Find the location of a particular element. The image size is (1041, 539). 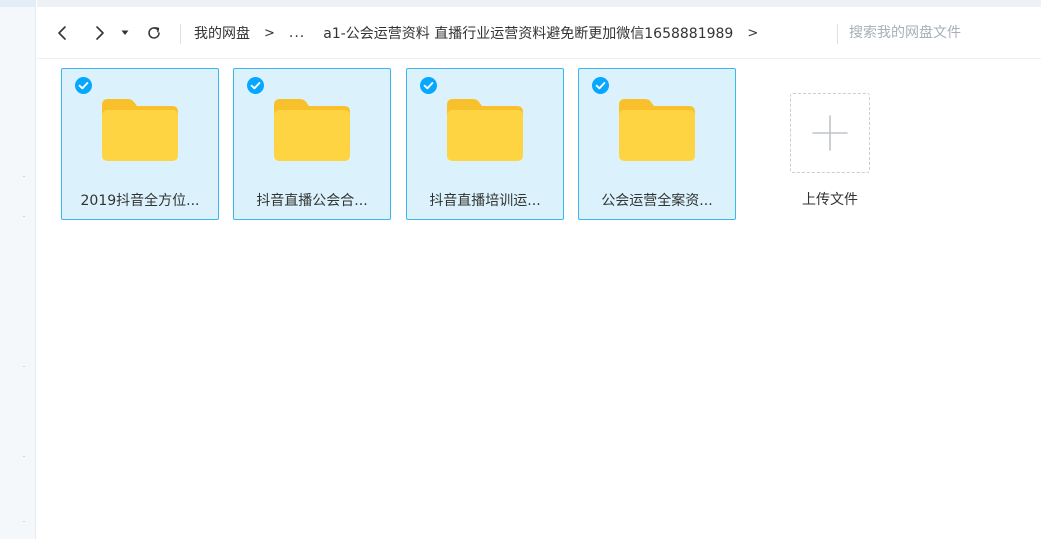

plus-icon is located at coordinates (830, 133).